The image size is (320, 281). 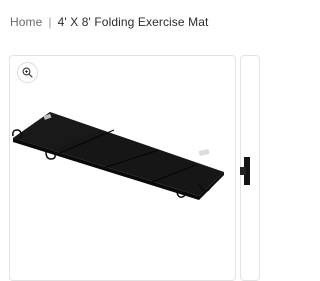 I want to click on breadcrumb-home-link: Home, so click(x=26, y=22).